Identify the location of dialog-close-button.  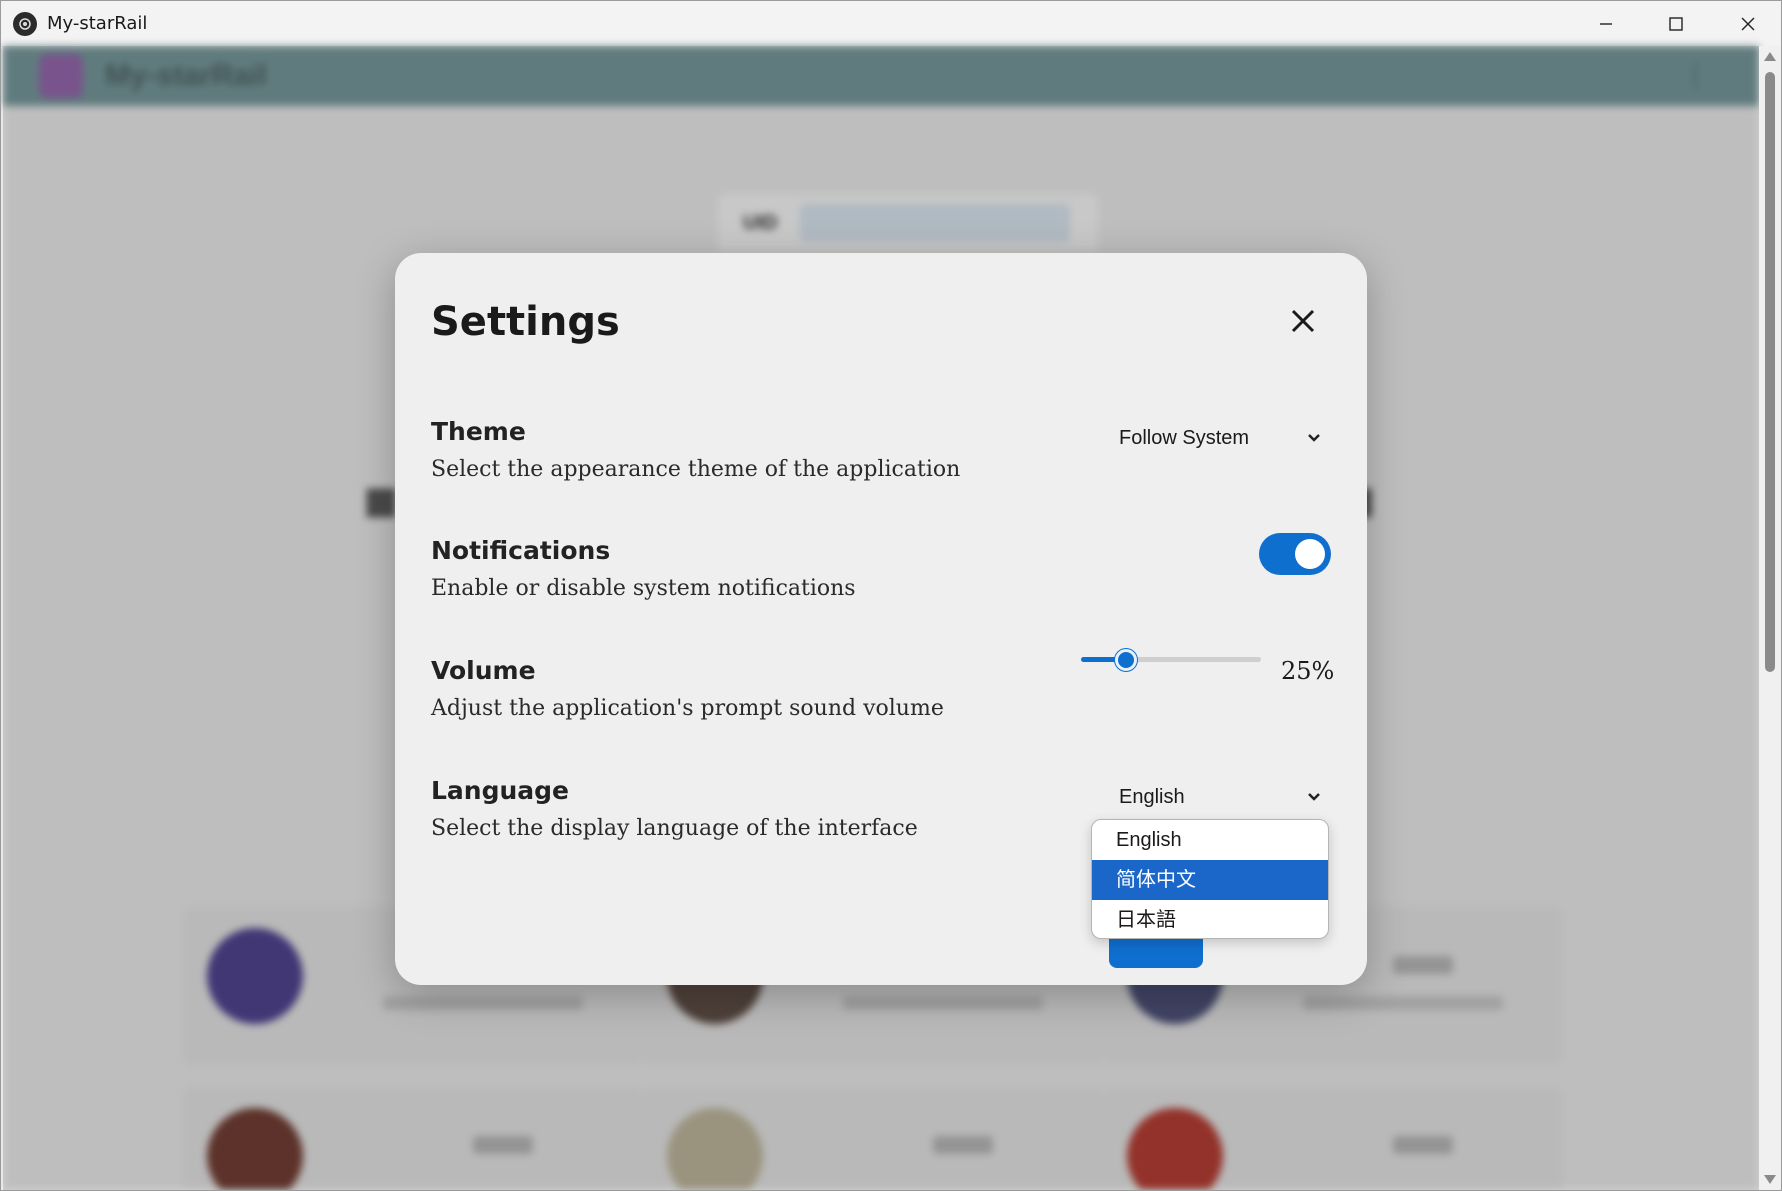
(1303, 321).